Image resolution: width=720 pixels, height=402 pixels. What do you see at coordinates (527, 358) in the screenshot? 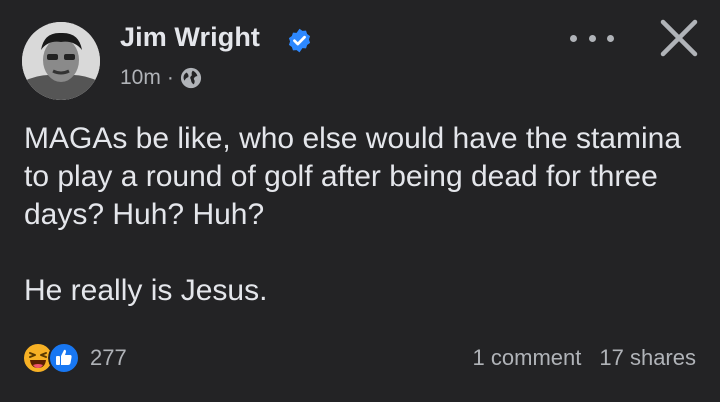
I see `comments-count-link: 1 comment` at bounding box center [527, 358].